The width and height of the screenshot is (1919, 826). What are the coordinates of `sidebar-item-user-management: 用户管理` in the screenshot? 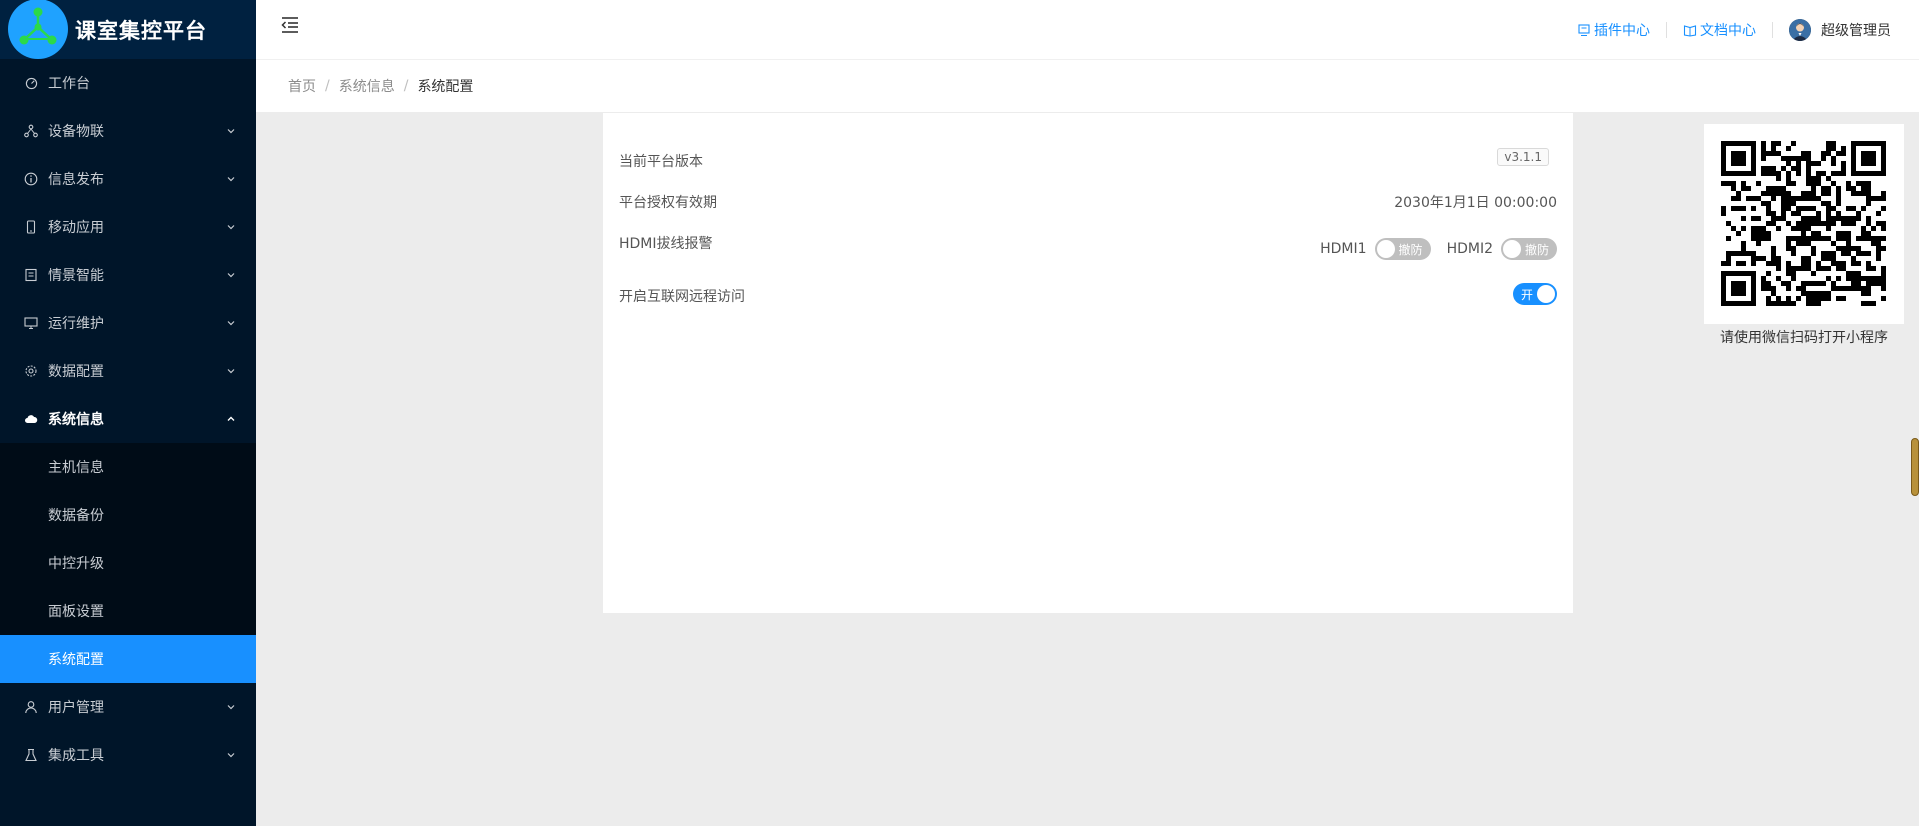 It's located at (128, 707).